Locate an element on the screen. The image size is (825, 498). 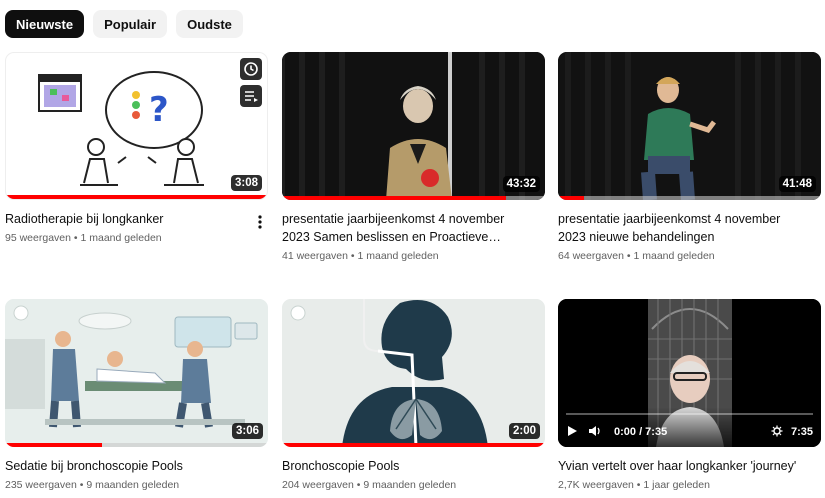
sort-chips: Nieuwste Populair Oudste is located at coordinates (124, 24).